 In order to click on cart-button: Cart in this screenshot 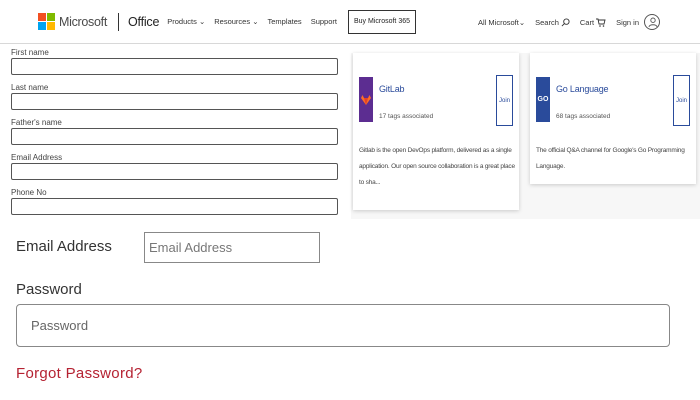, I will do `click(593, 22)`.